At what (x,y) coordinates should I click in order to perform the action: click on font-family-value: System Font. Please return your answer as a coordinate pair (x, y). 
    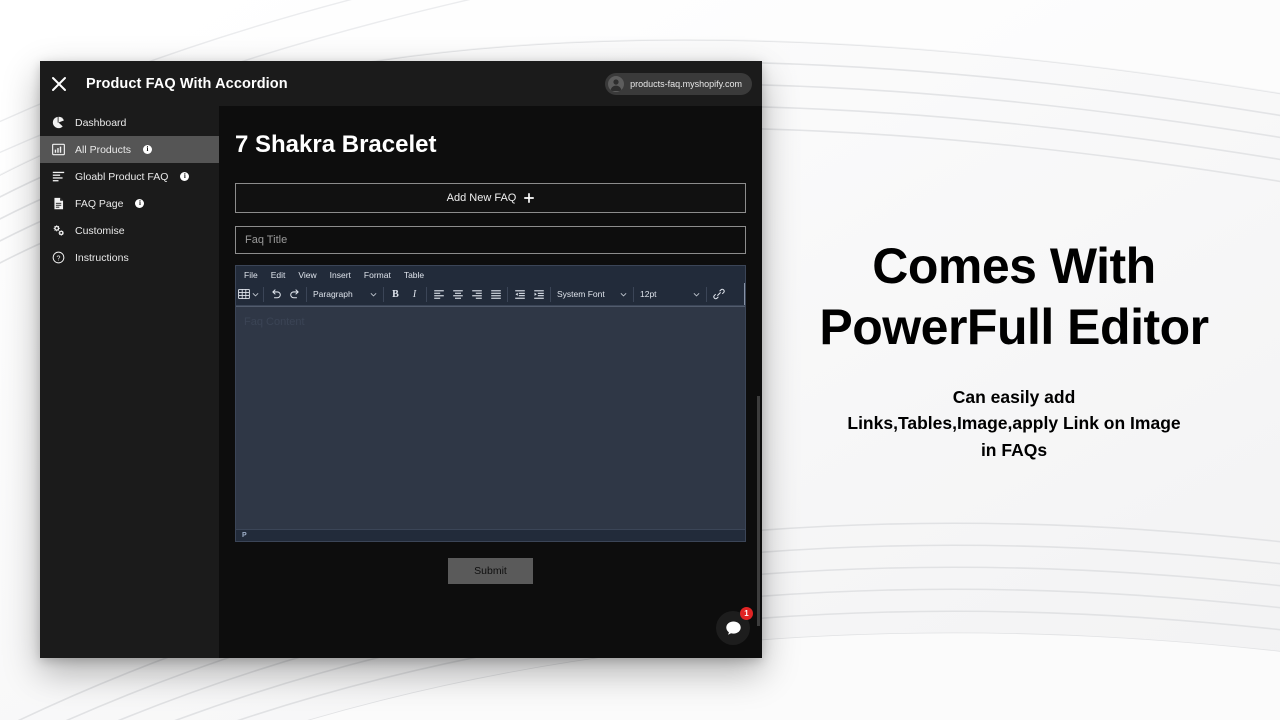
    Looking at the image, I should click on (581, 294).